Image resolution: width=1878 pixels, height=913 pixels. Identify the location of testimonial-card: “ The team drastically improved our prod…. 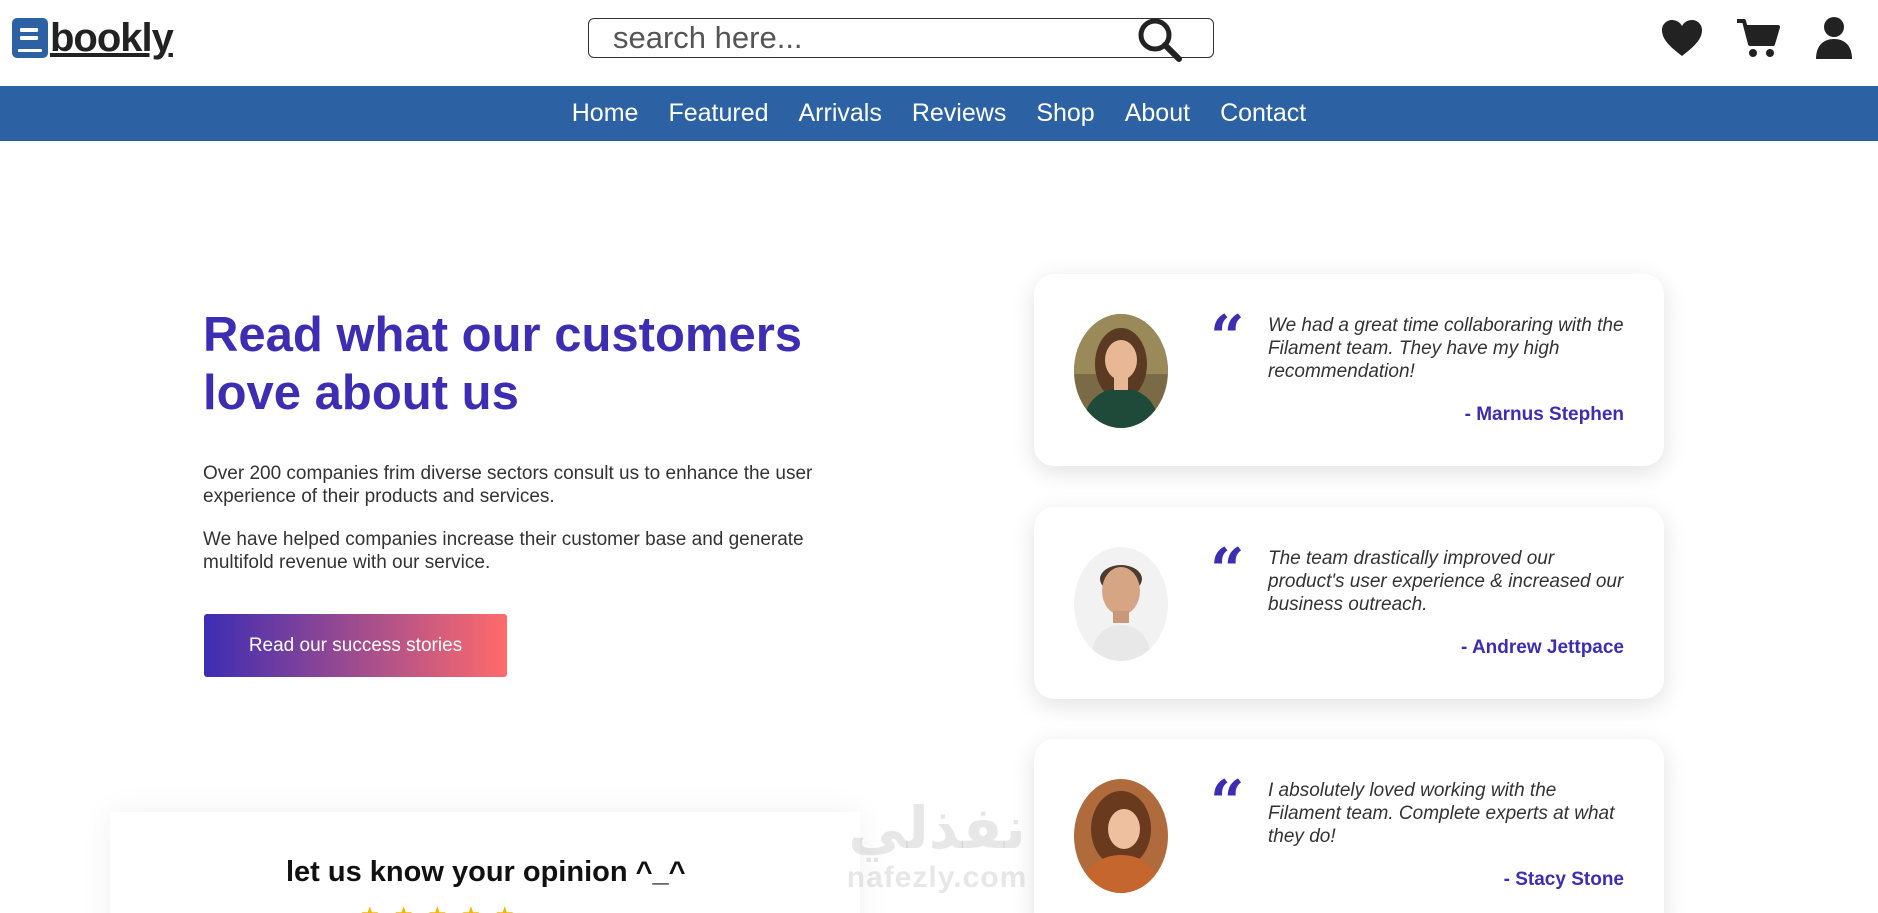
(1349, 603).